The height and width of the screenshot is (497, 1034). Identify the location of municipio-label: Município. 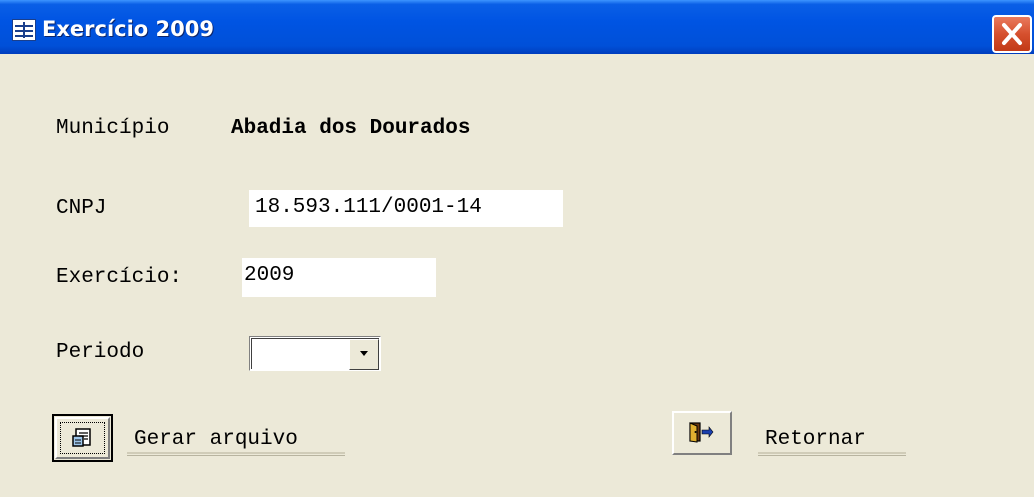
(113, 128).